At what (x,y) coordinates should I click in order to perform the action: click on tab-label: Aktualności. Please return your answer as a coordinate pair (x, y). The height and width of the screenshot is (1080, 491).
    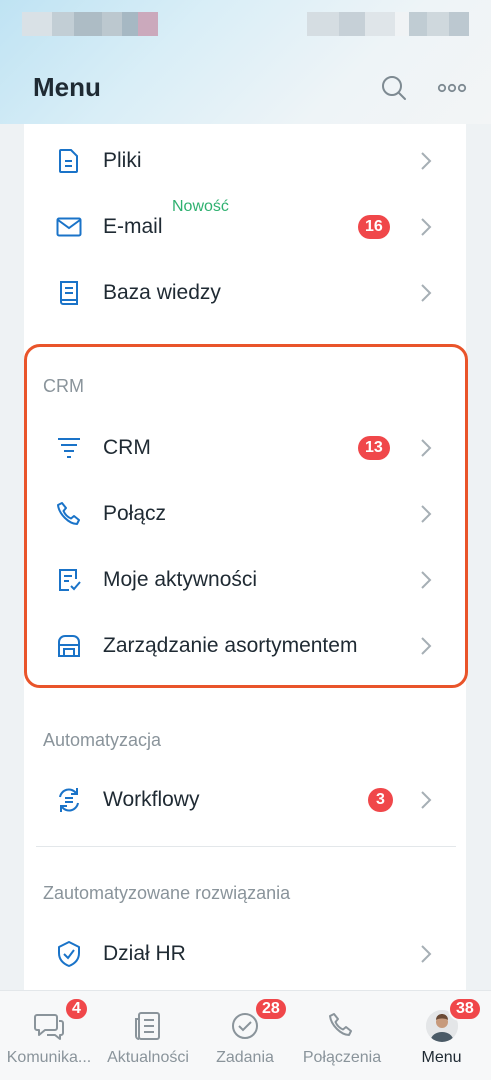
    Looking at the image, I should click on (148, 1057).